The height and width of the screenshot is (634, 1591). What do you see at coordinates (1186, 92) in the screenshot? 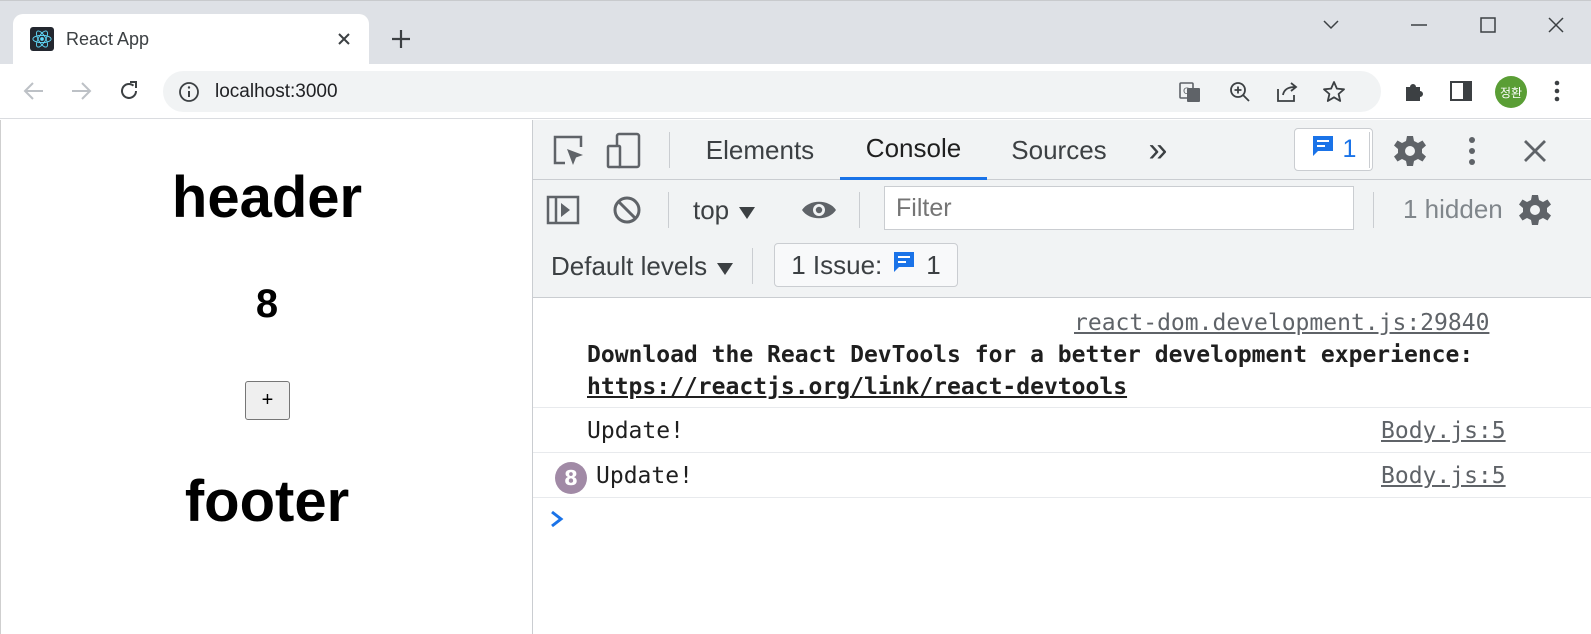
I see `svg-text: G` at bounding box center [1186, 92].